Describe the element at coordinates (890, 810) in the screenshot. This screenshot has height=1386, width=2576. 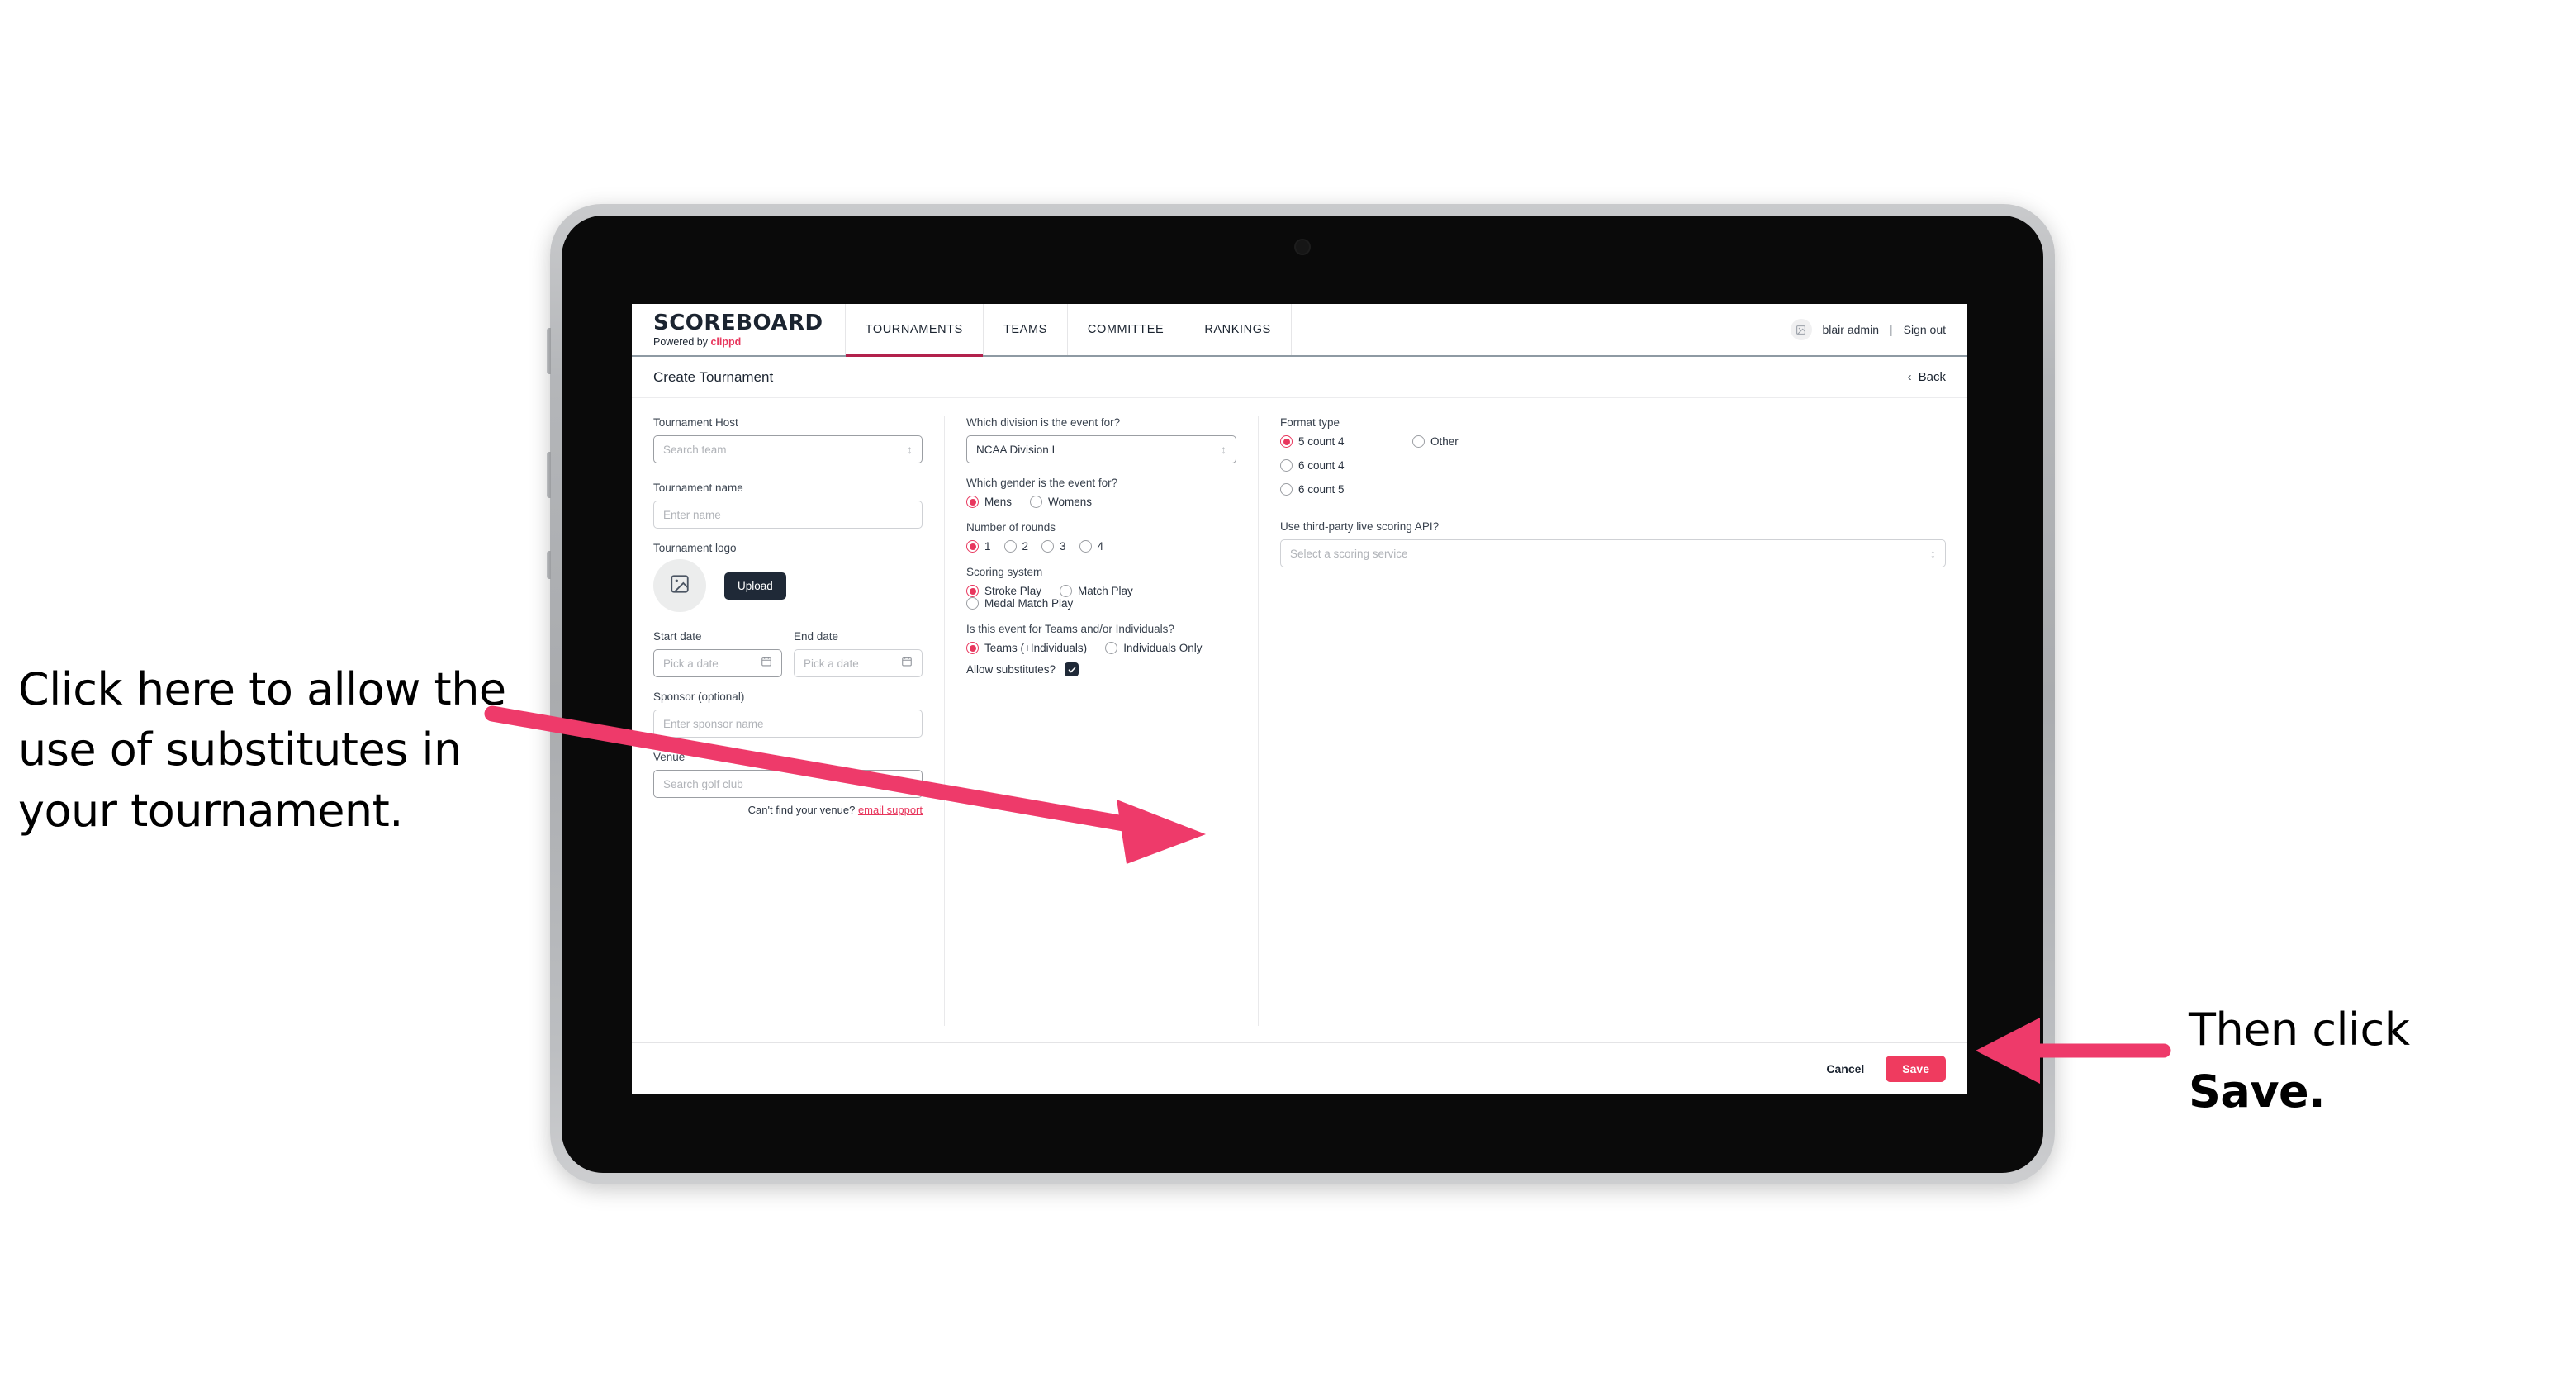
I see `email-support-link: email support` at that location.